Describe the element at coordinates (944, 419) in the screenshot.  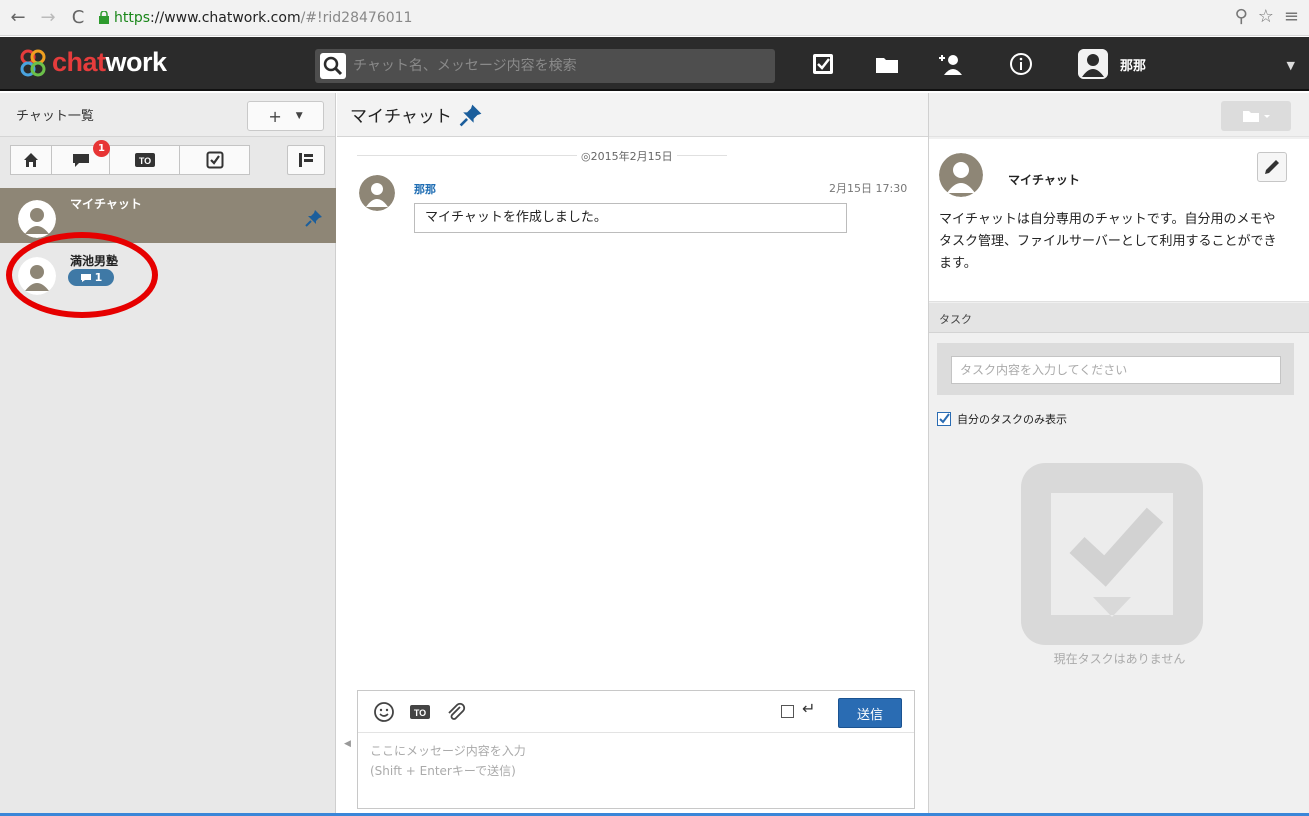
I see `checkbox-checked-icon` at that location.